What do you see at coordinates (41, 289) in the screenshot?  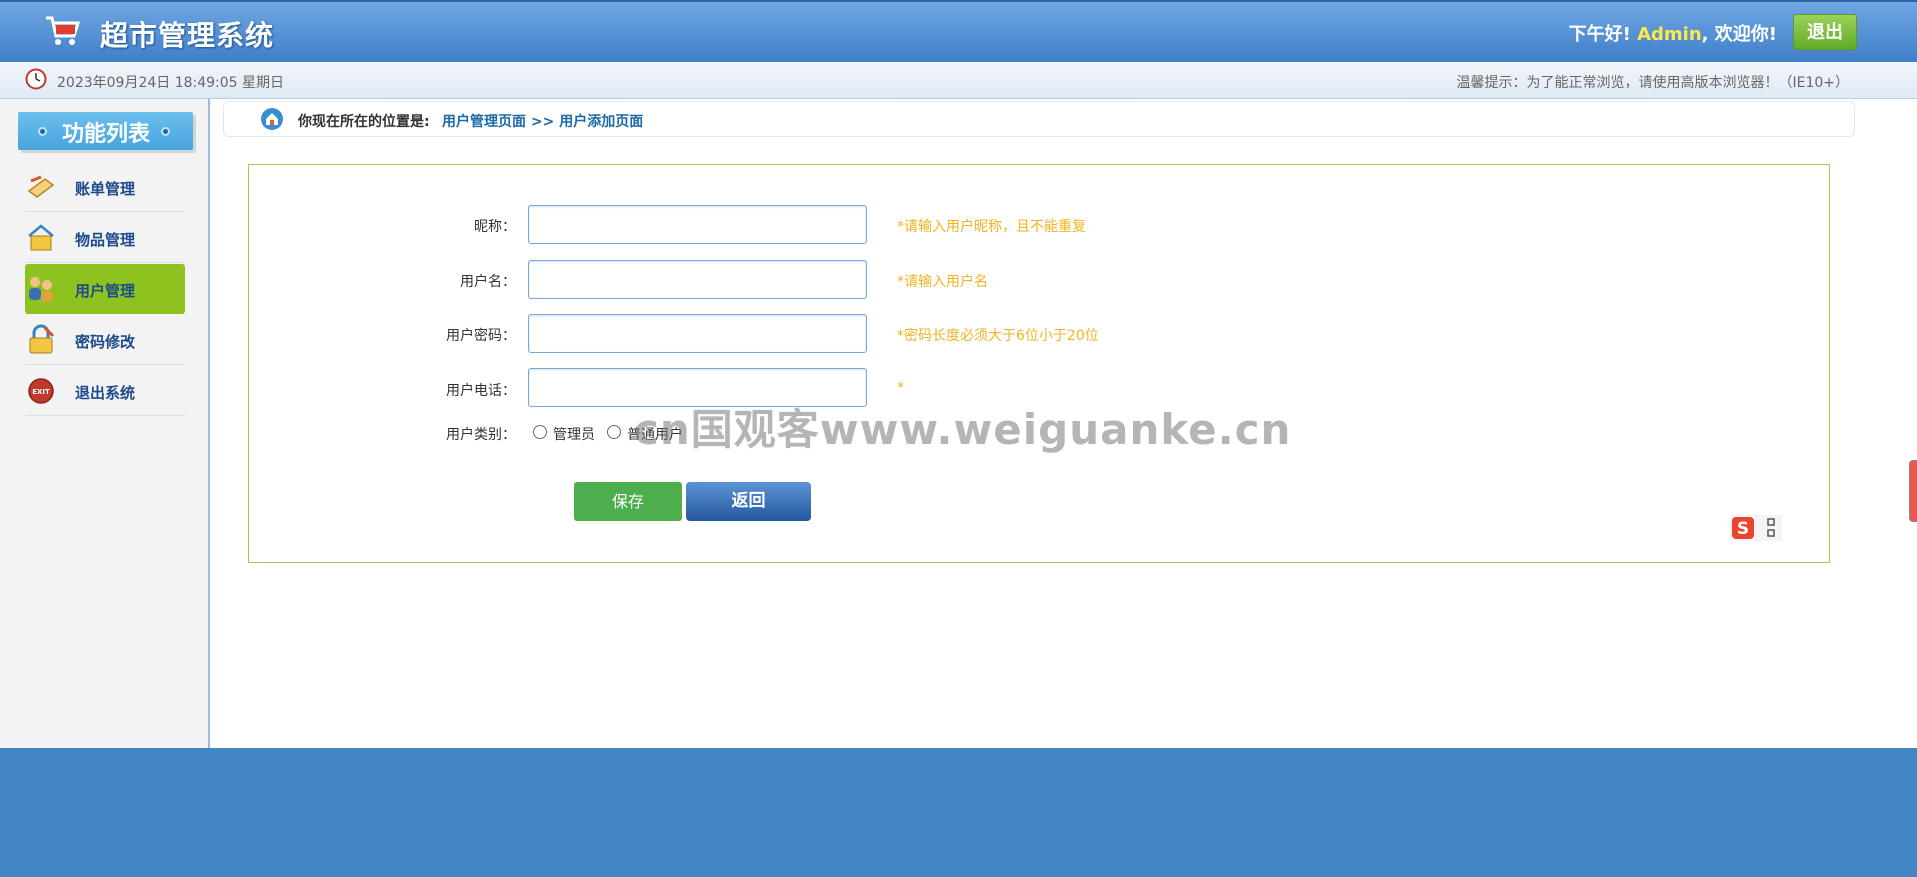 I see `users-icon` at bounding box center [41, 289].